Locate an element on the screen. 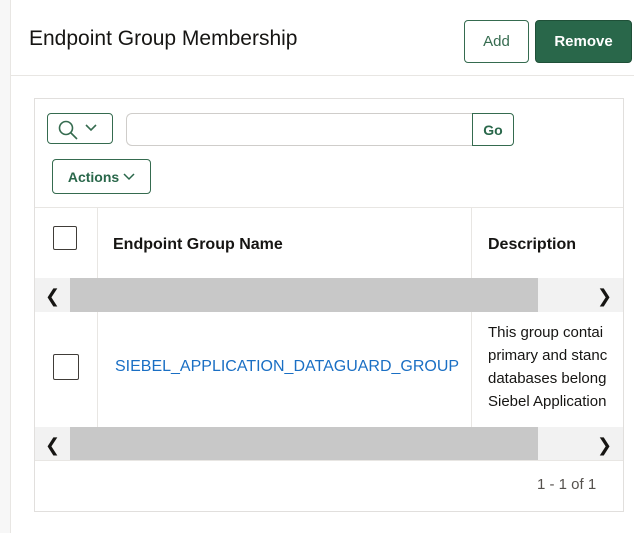 This screenshot has width=634, height=533. row-select-checkbox is located at coordinates (66, 367).